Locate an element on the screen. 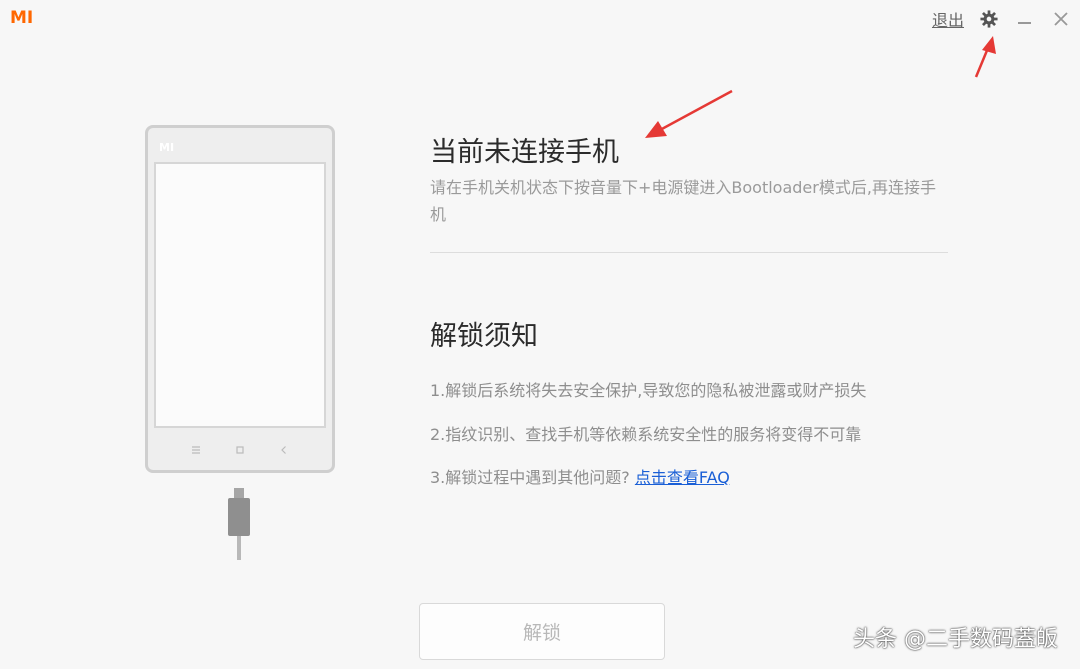  notice-item-2: 2.指纹识别、查找手机等依赖系统安全性的服务将变得不可靠 is located at coordinates (646, 434).